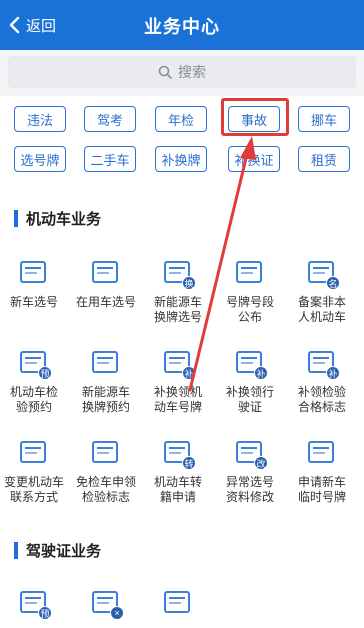 This screenshot has height=628, width=364. Describe the element at coordinates (40, 159) in the screenshot. I see `tag-select-plate: 选号牌` at that location.